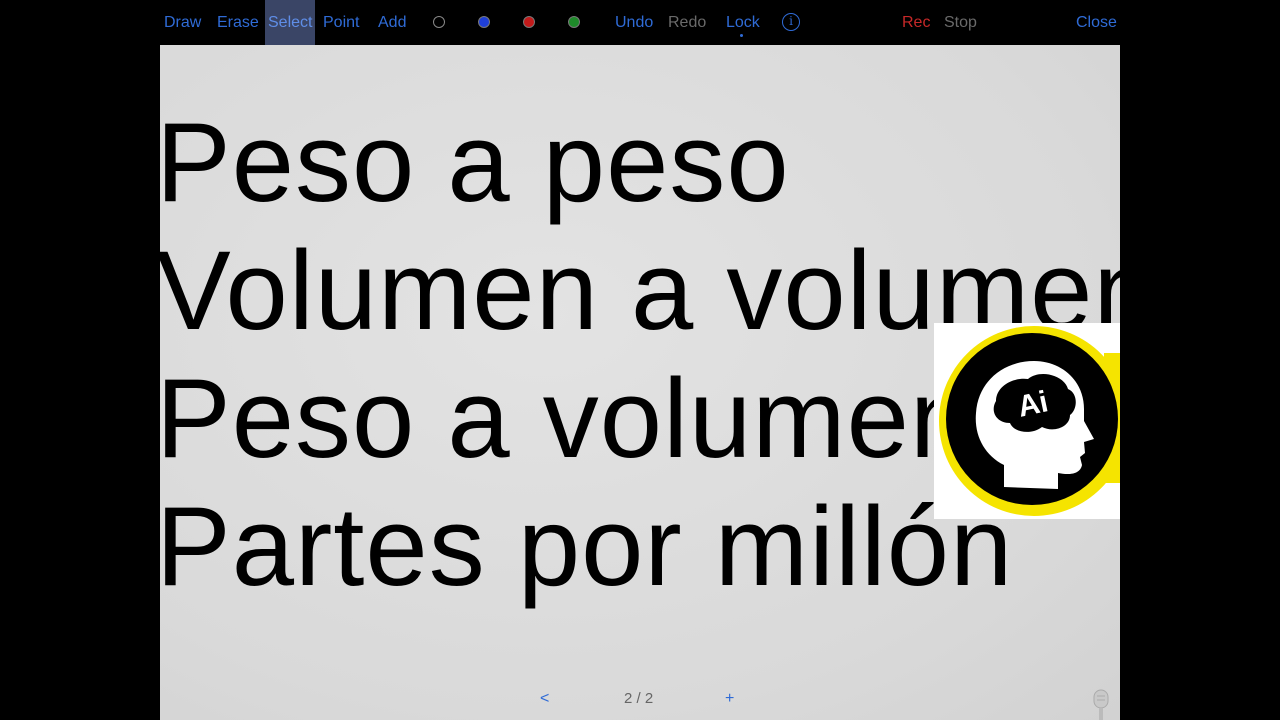 The height and width of the screenshot is (720, 1280). Describe the element at coordinates (687, 22) in the screenshot. I see `redo-button: Redo` at that location.